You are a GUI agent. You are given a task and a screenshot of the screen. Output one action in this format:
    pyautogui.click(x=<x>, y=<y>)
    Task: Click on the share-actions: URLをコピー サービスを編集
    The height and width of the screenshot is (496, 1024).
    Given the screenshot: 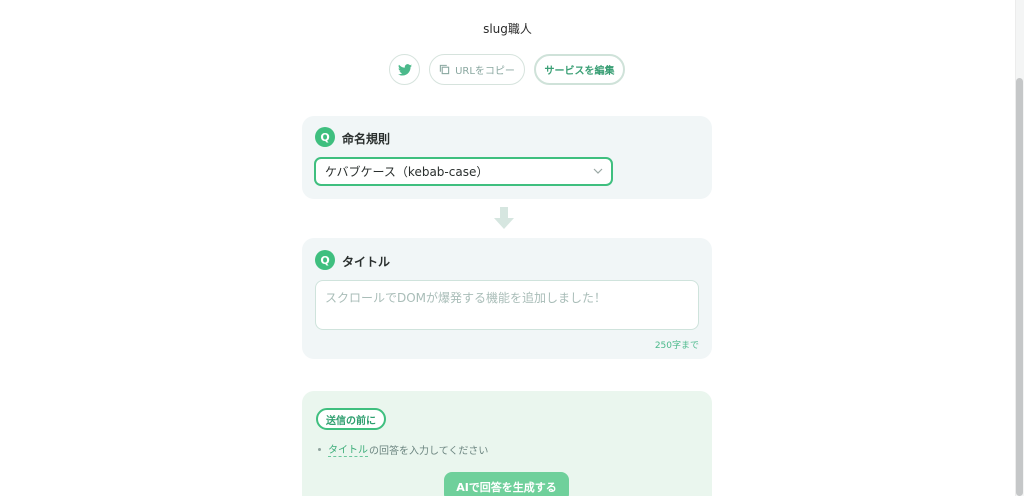 What is the action you would take?
    pyautogui.click(x=507, y=69)
    